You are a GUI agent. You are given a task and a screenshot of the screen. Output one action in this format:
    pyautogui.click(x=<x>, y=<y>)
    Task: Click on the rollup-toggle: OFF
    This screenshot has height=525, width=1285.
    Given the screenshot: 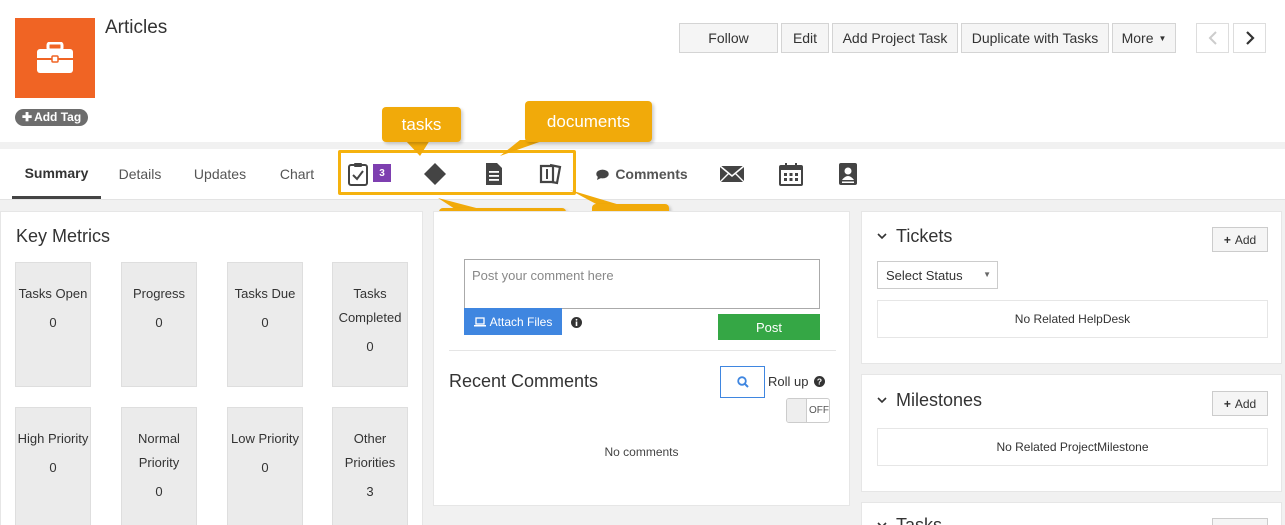 What is the action you would take?
    pyautogui.click(x=808, y=410)
    